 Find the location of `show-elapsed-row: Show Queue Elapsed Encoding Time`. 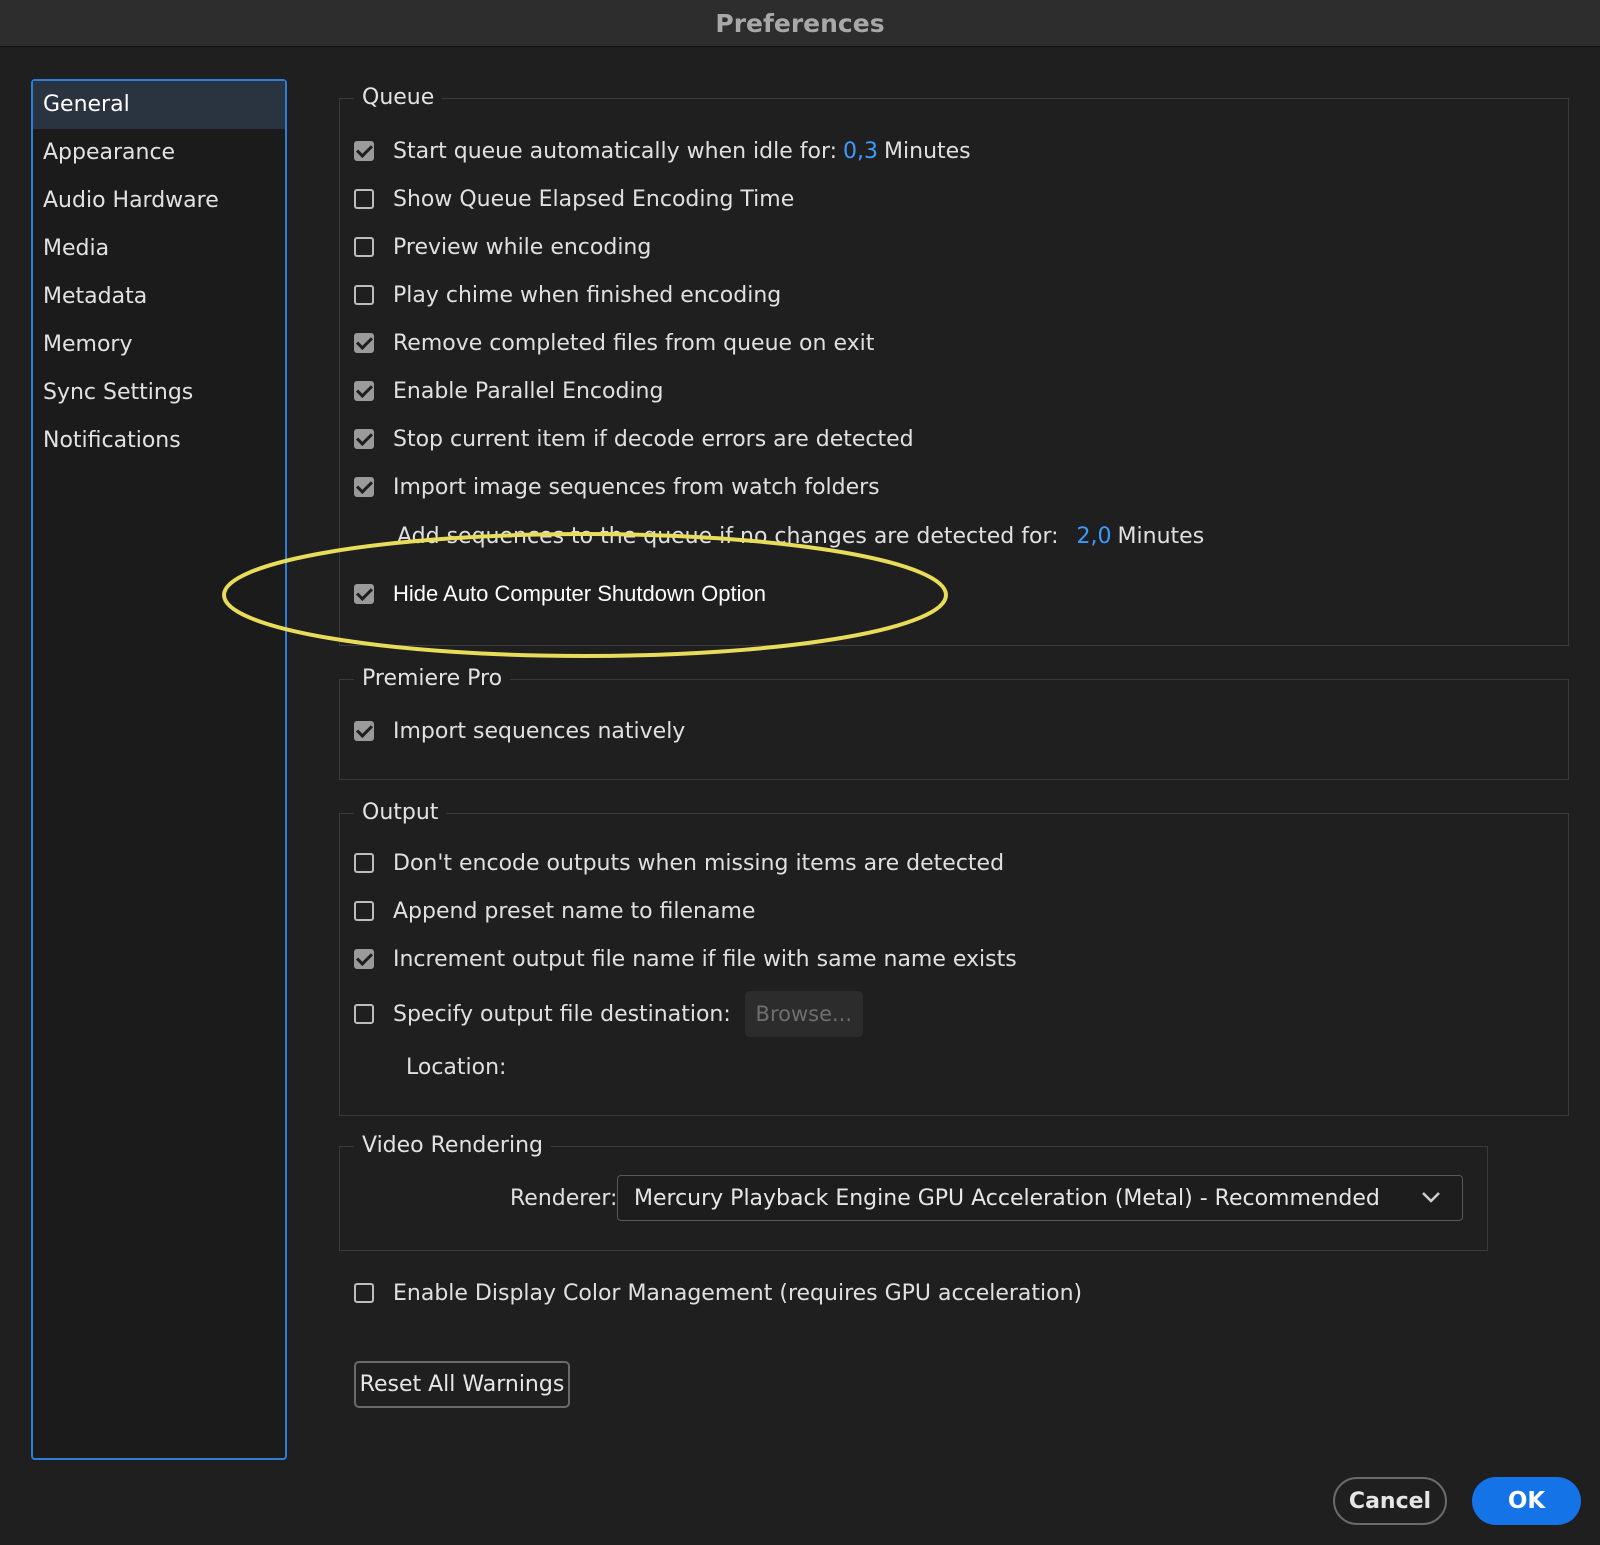

show-elapsed-row: Show Queue Elapsed Encoding Time is located at coordinates (574, 199).